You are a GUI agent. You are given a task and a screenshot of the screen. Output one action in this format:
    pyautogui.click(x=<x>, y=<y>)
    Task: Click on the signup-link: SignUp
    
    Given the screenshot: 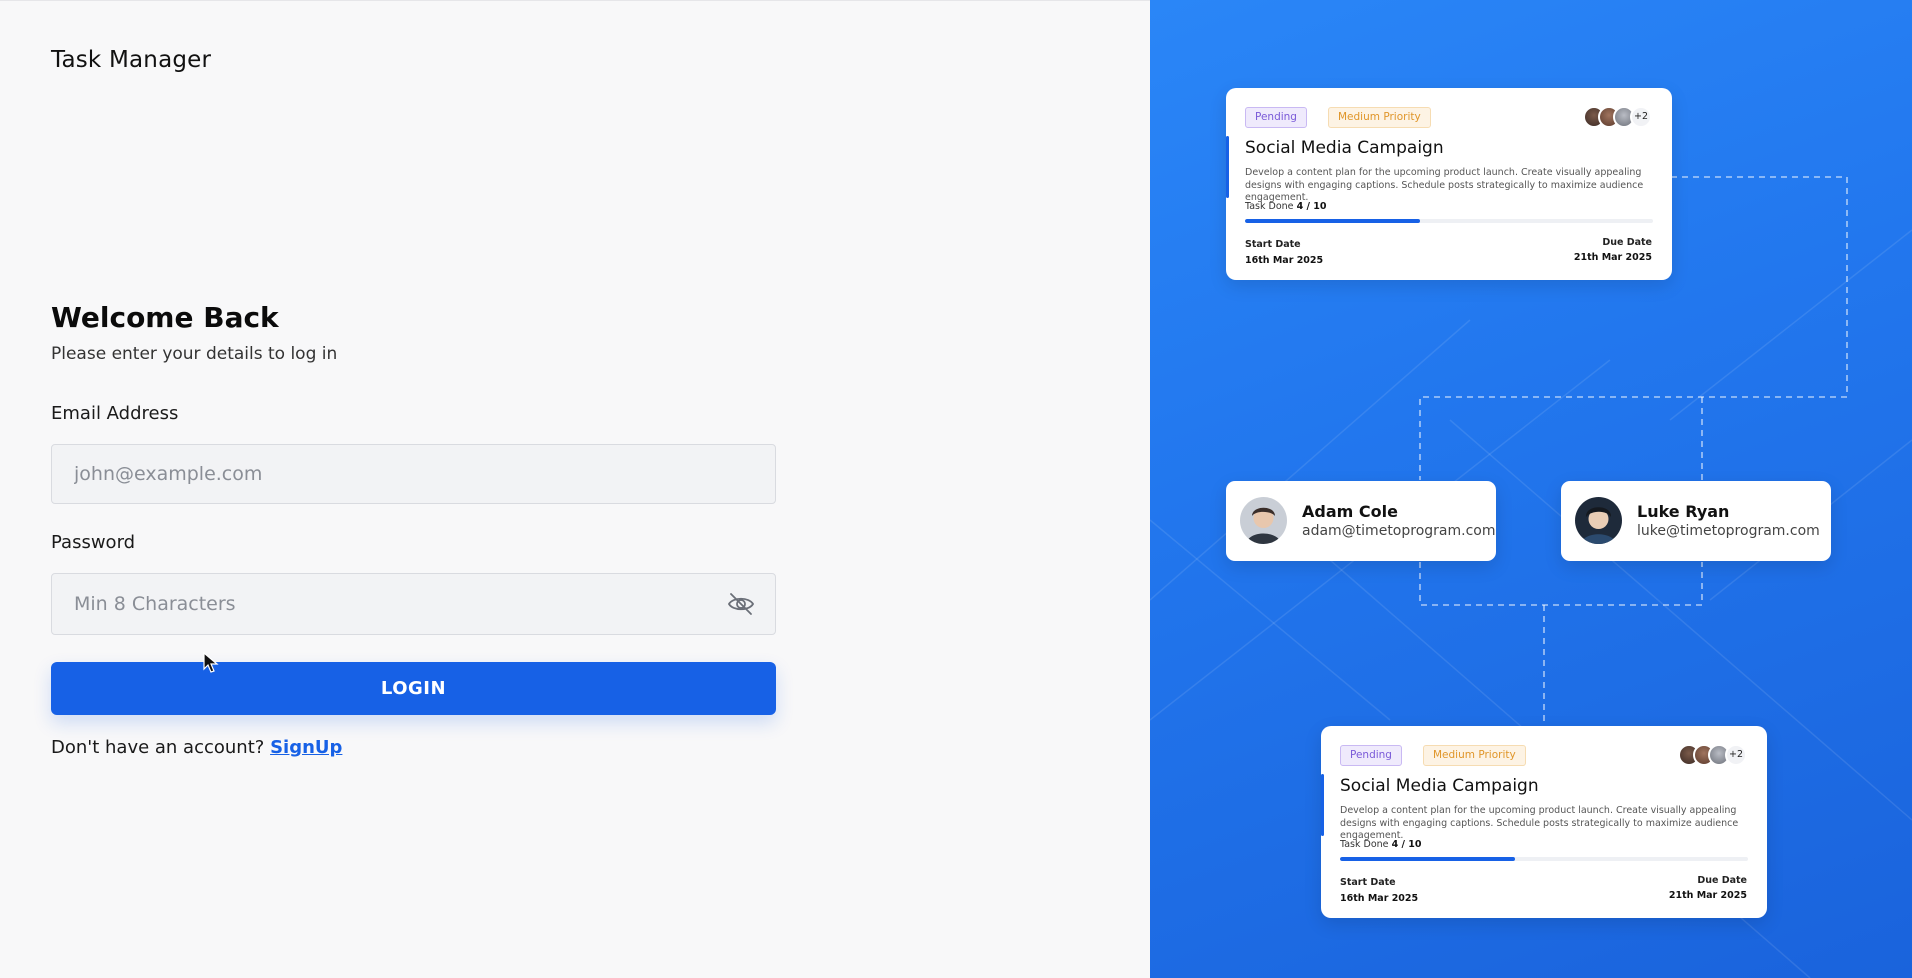 What is the action you would take?
    pyautogui.click(x=306, y=747)
    